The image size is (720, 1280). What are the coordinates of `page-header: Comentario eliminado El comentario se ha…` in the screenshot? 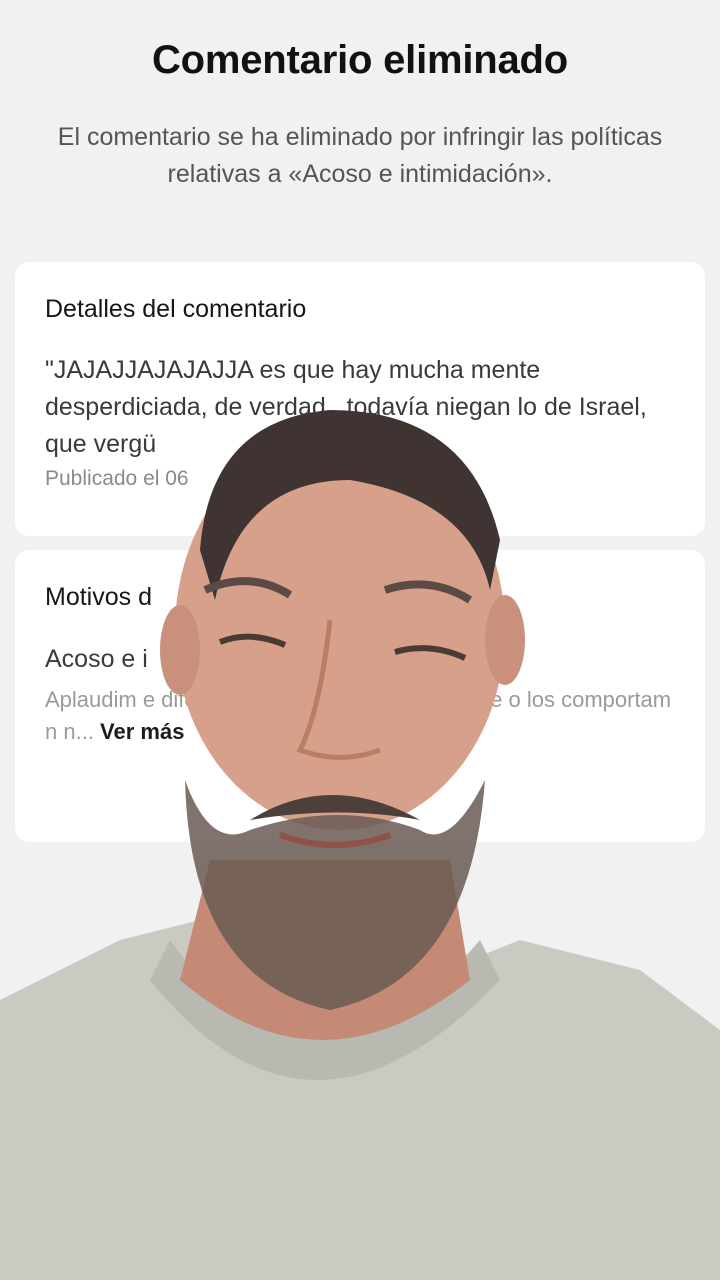 It's located at (360, 115).